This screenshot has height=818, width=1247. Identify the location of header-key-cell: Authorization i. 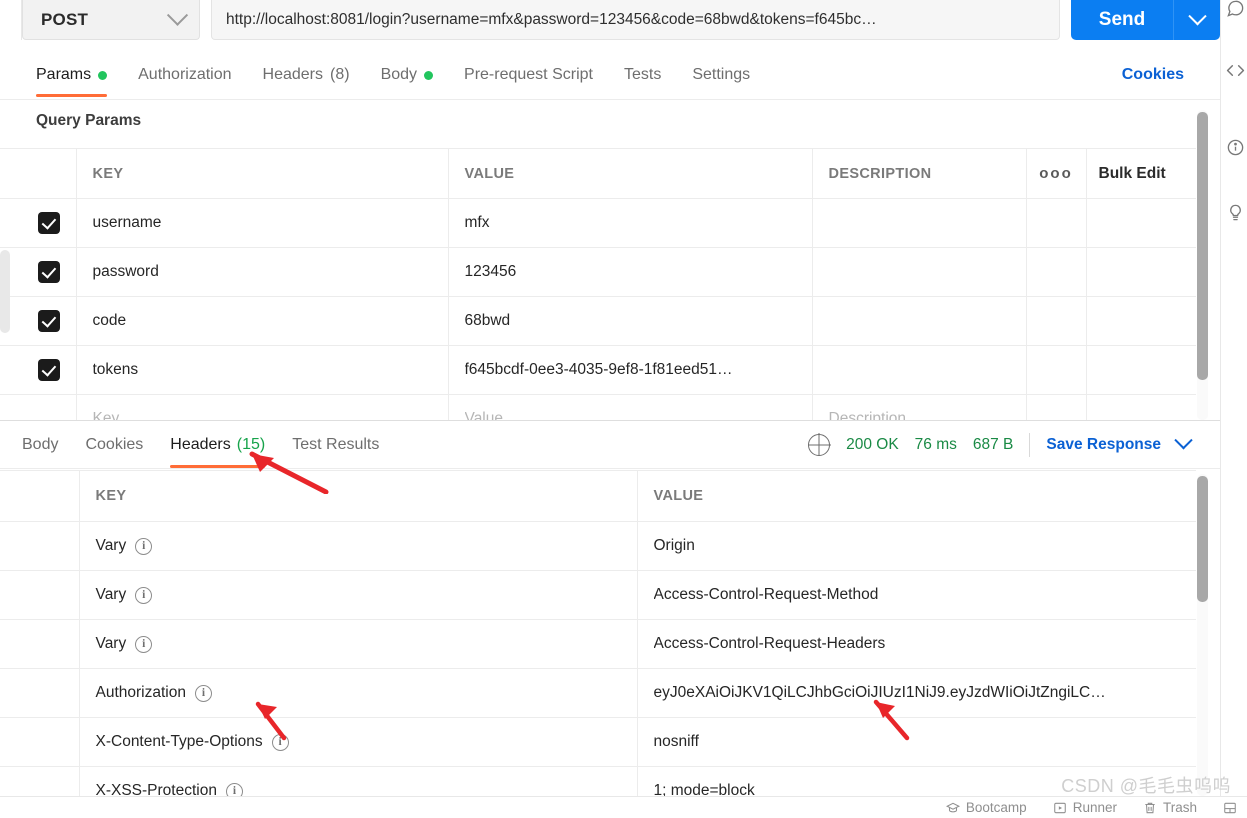
(358, 693).